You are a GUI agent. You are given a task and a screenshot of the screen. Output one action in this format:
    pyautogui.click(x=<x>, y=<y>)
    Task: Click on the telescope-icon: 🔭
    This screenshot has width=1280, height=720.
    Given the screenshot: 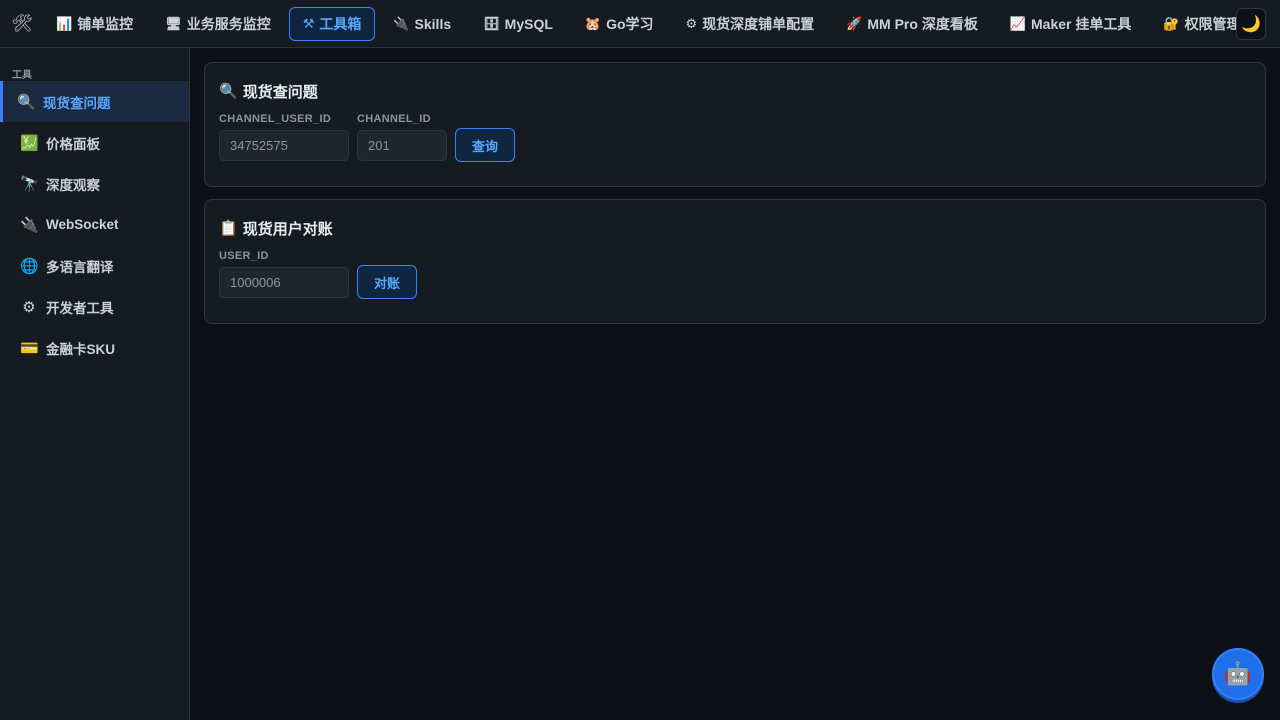 What is the action you would take?
    pyautogui.click(x=29, y=184)
    